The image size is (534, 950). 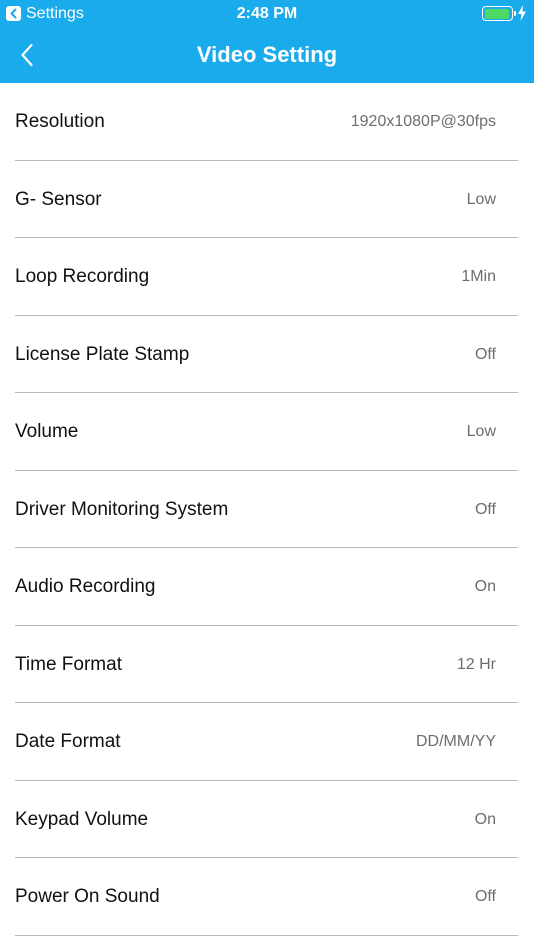 I want to click on setting-row: Volume Low, so click(x=267, y=432).